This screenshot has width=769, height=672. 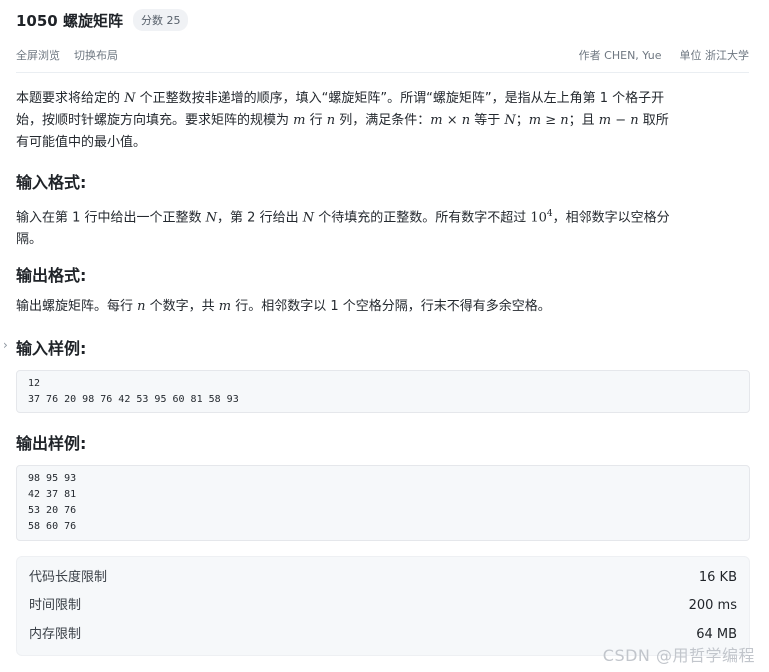 What do you see at coordinates (382, 56) in the screenshot?
I see `problem-meta: 全屏浏览 切换布局 作者 CHEN, Yue 单位 浙江大学` at bounding box center [382, 56].